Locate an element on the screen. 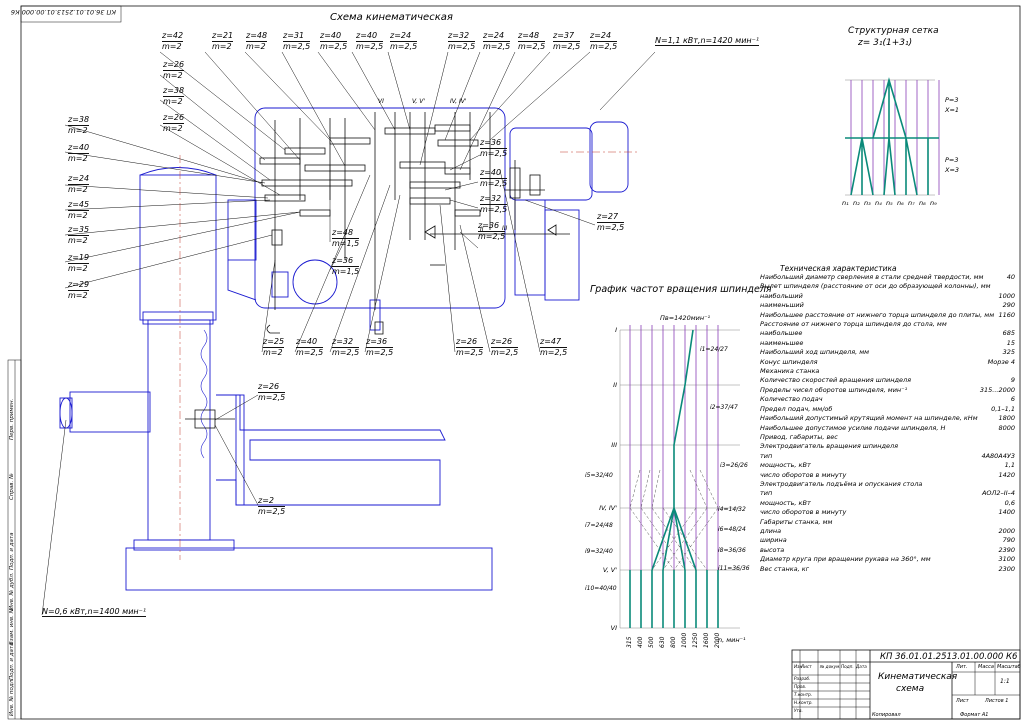 This screenshot has width=1024, height=723. grid-n-label: n₂ is located at coordinates (856, 203).